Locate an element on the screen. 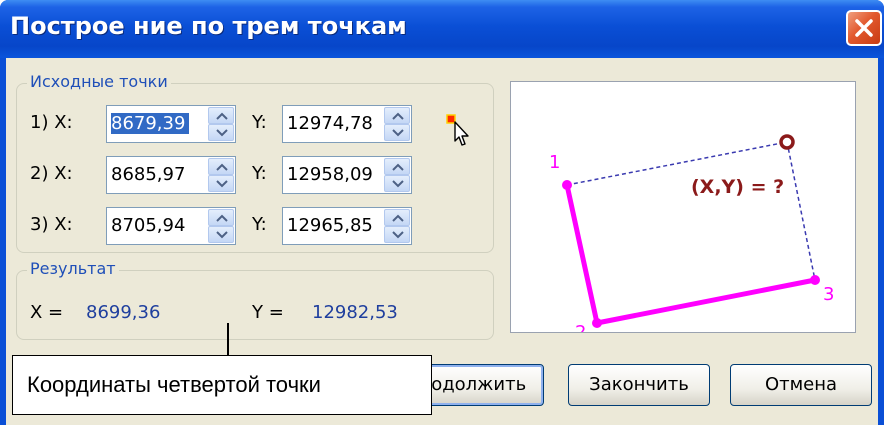 The height and width of the screenshot is (425, 884). unknown-point-label: (X,Y) = ? is located at coordinates (737, 187).